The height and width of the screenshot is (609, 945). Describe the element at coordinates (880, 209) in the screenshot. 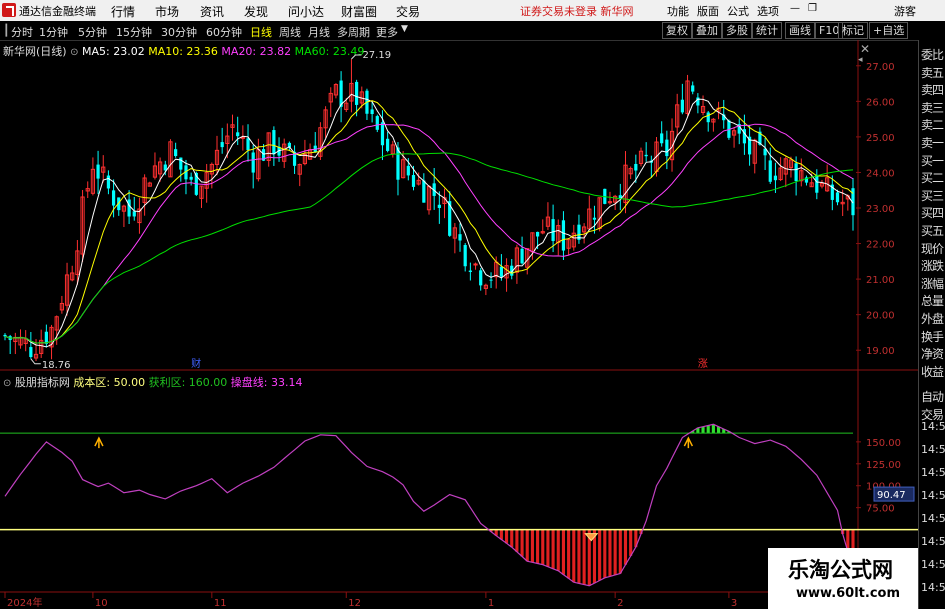

I see `price-tick-label: 23.00` at that location.